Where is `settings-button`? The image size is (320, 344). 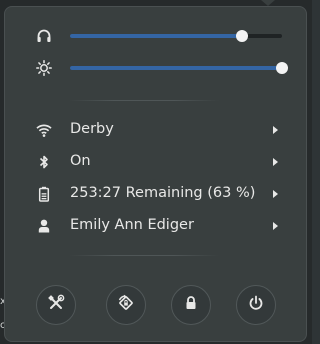 settings-button is located at coordinates (56, 305).